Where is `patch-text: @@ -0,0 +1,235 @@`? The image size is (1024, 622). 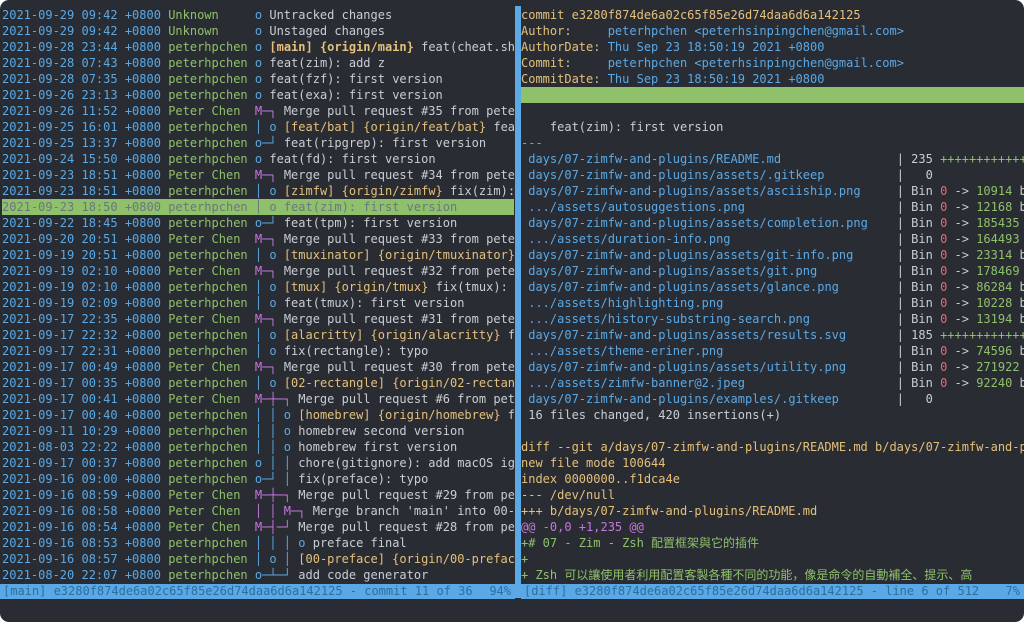 patch-text: @@ -0,0 +1,235 @@ is located at coordinates (582, 527).